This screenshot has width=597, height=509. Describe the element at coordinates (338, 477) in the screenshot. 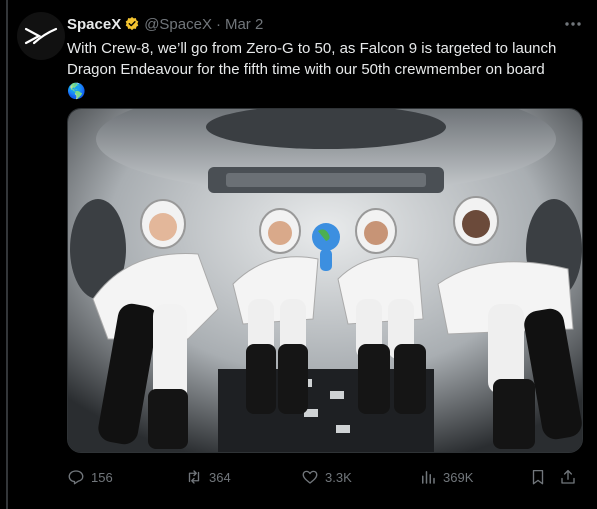

I see `like-count: 3.3K` at that location.